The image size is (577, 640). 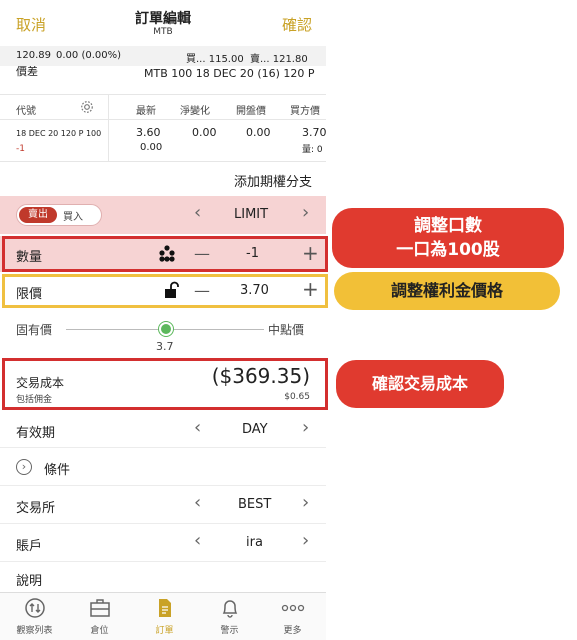 What do you see at coordinates (305, 427) in the screenshot?
I see `validity-next-icon: ›` at bounding box center [305, 427].